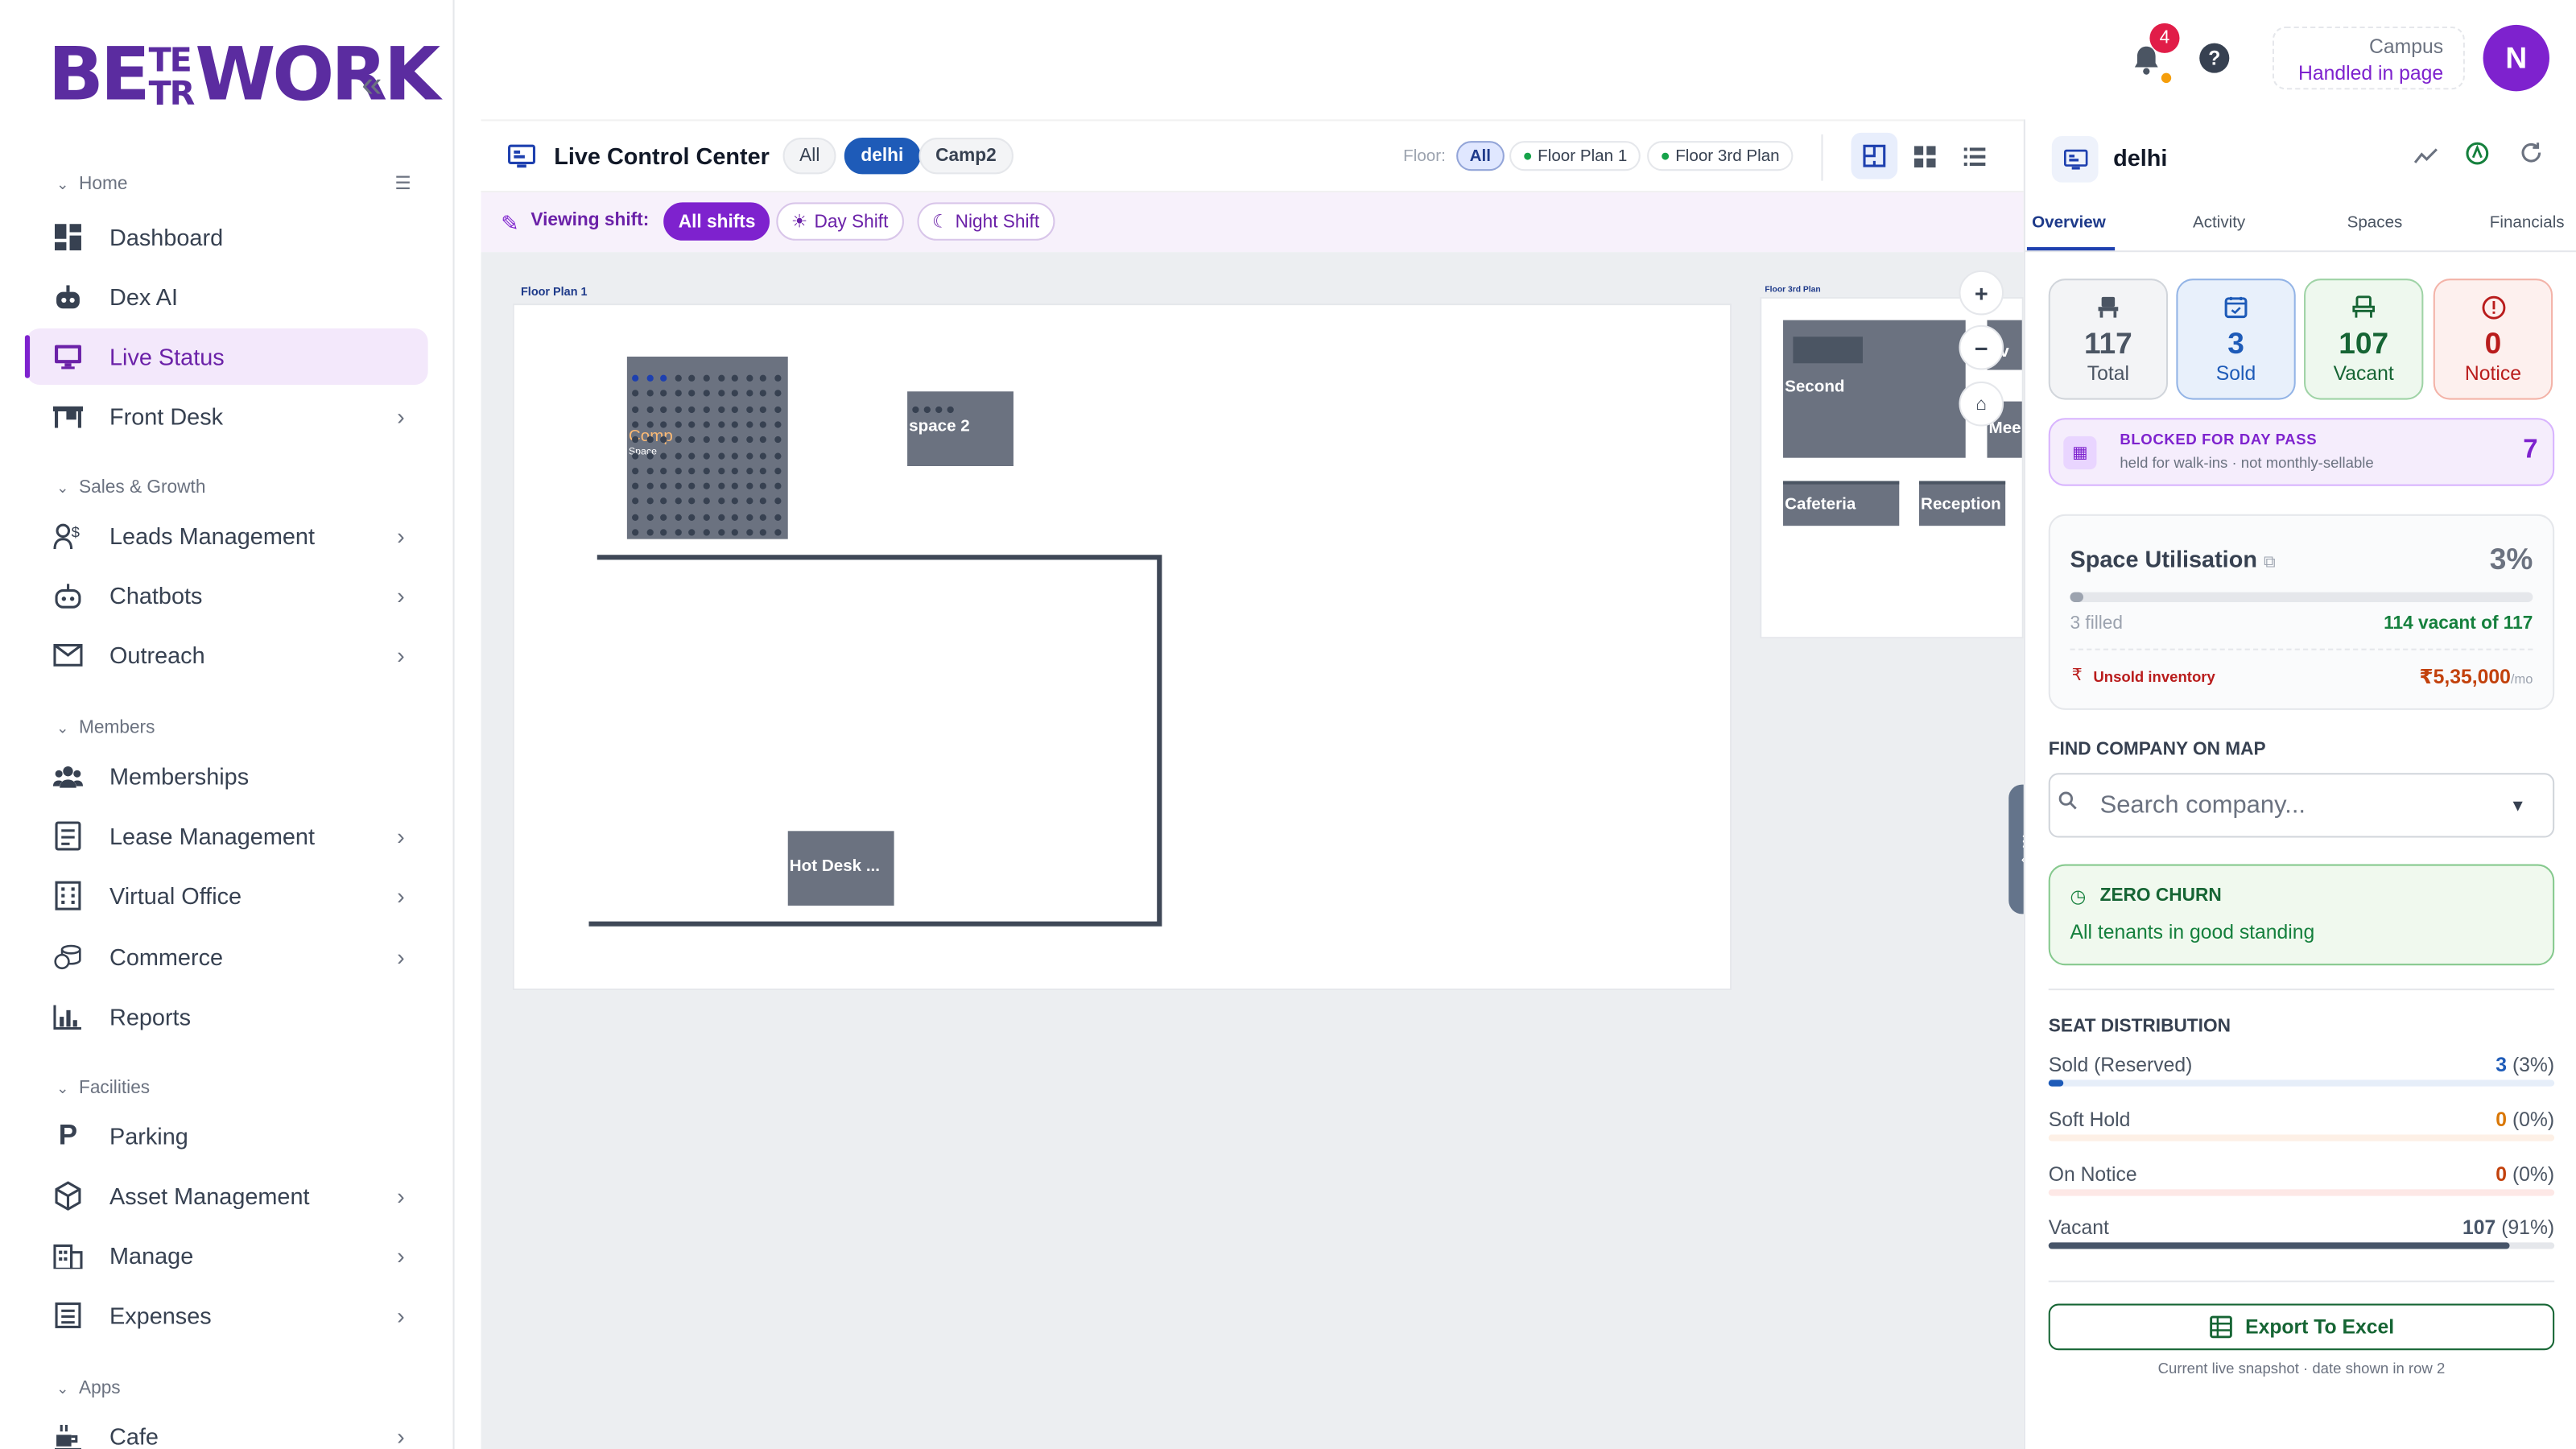  I want to click on collapse-sidebar-button: «, so click(371, 84).